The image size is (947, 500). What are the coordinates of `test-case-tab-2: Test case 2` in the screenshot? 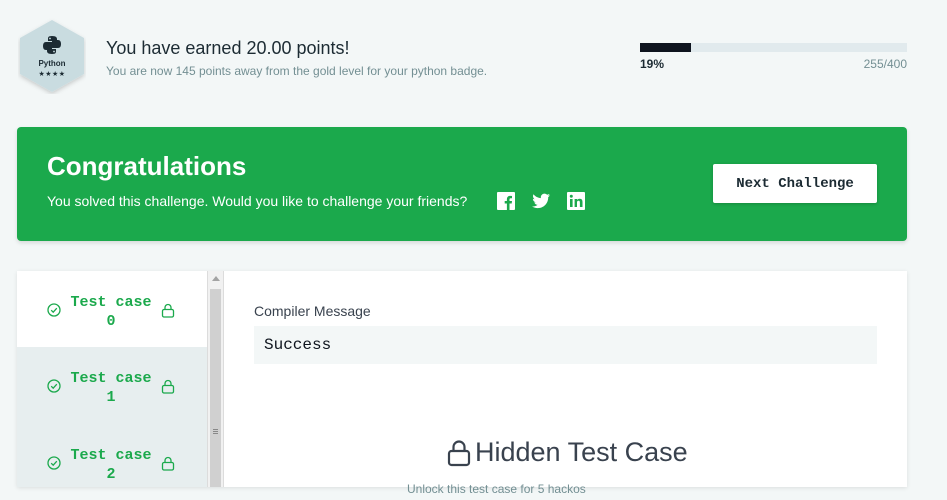 It's located at (112, 462).